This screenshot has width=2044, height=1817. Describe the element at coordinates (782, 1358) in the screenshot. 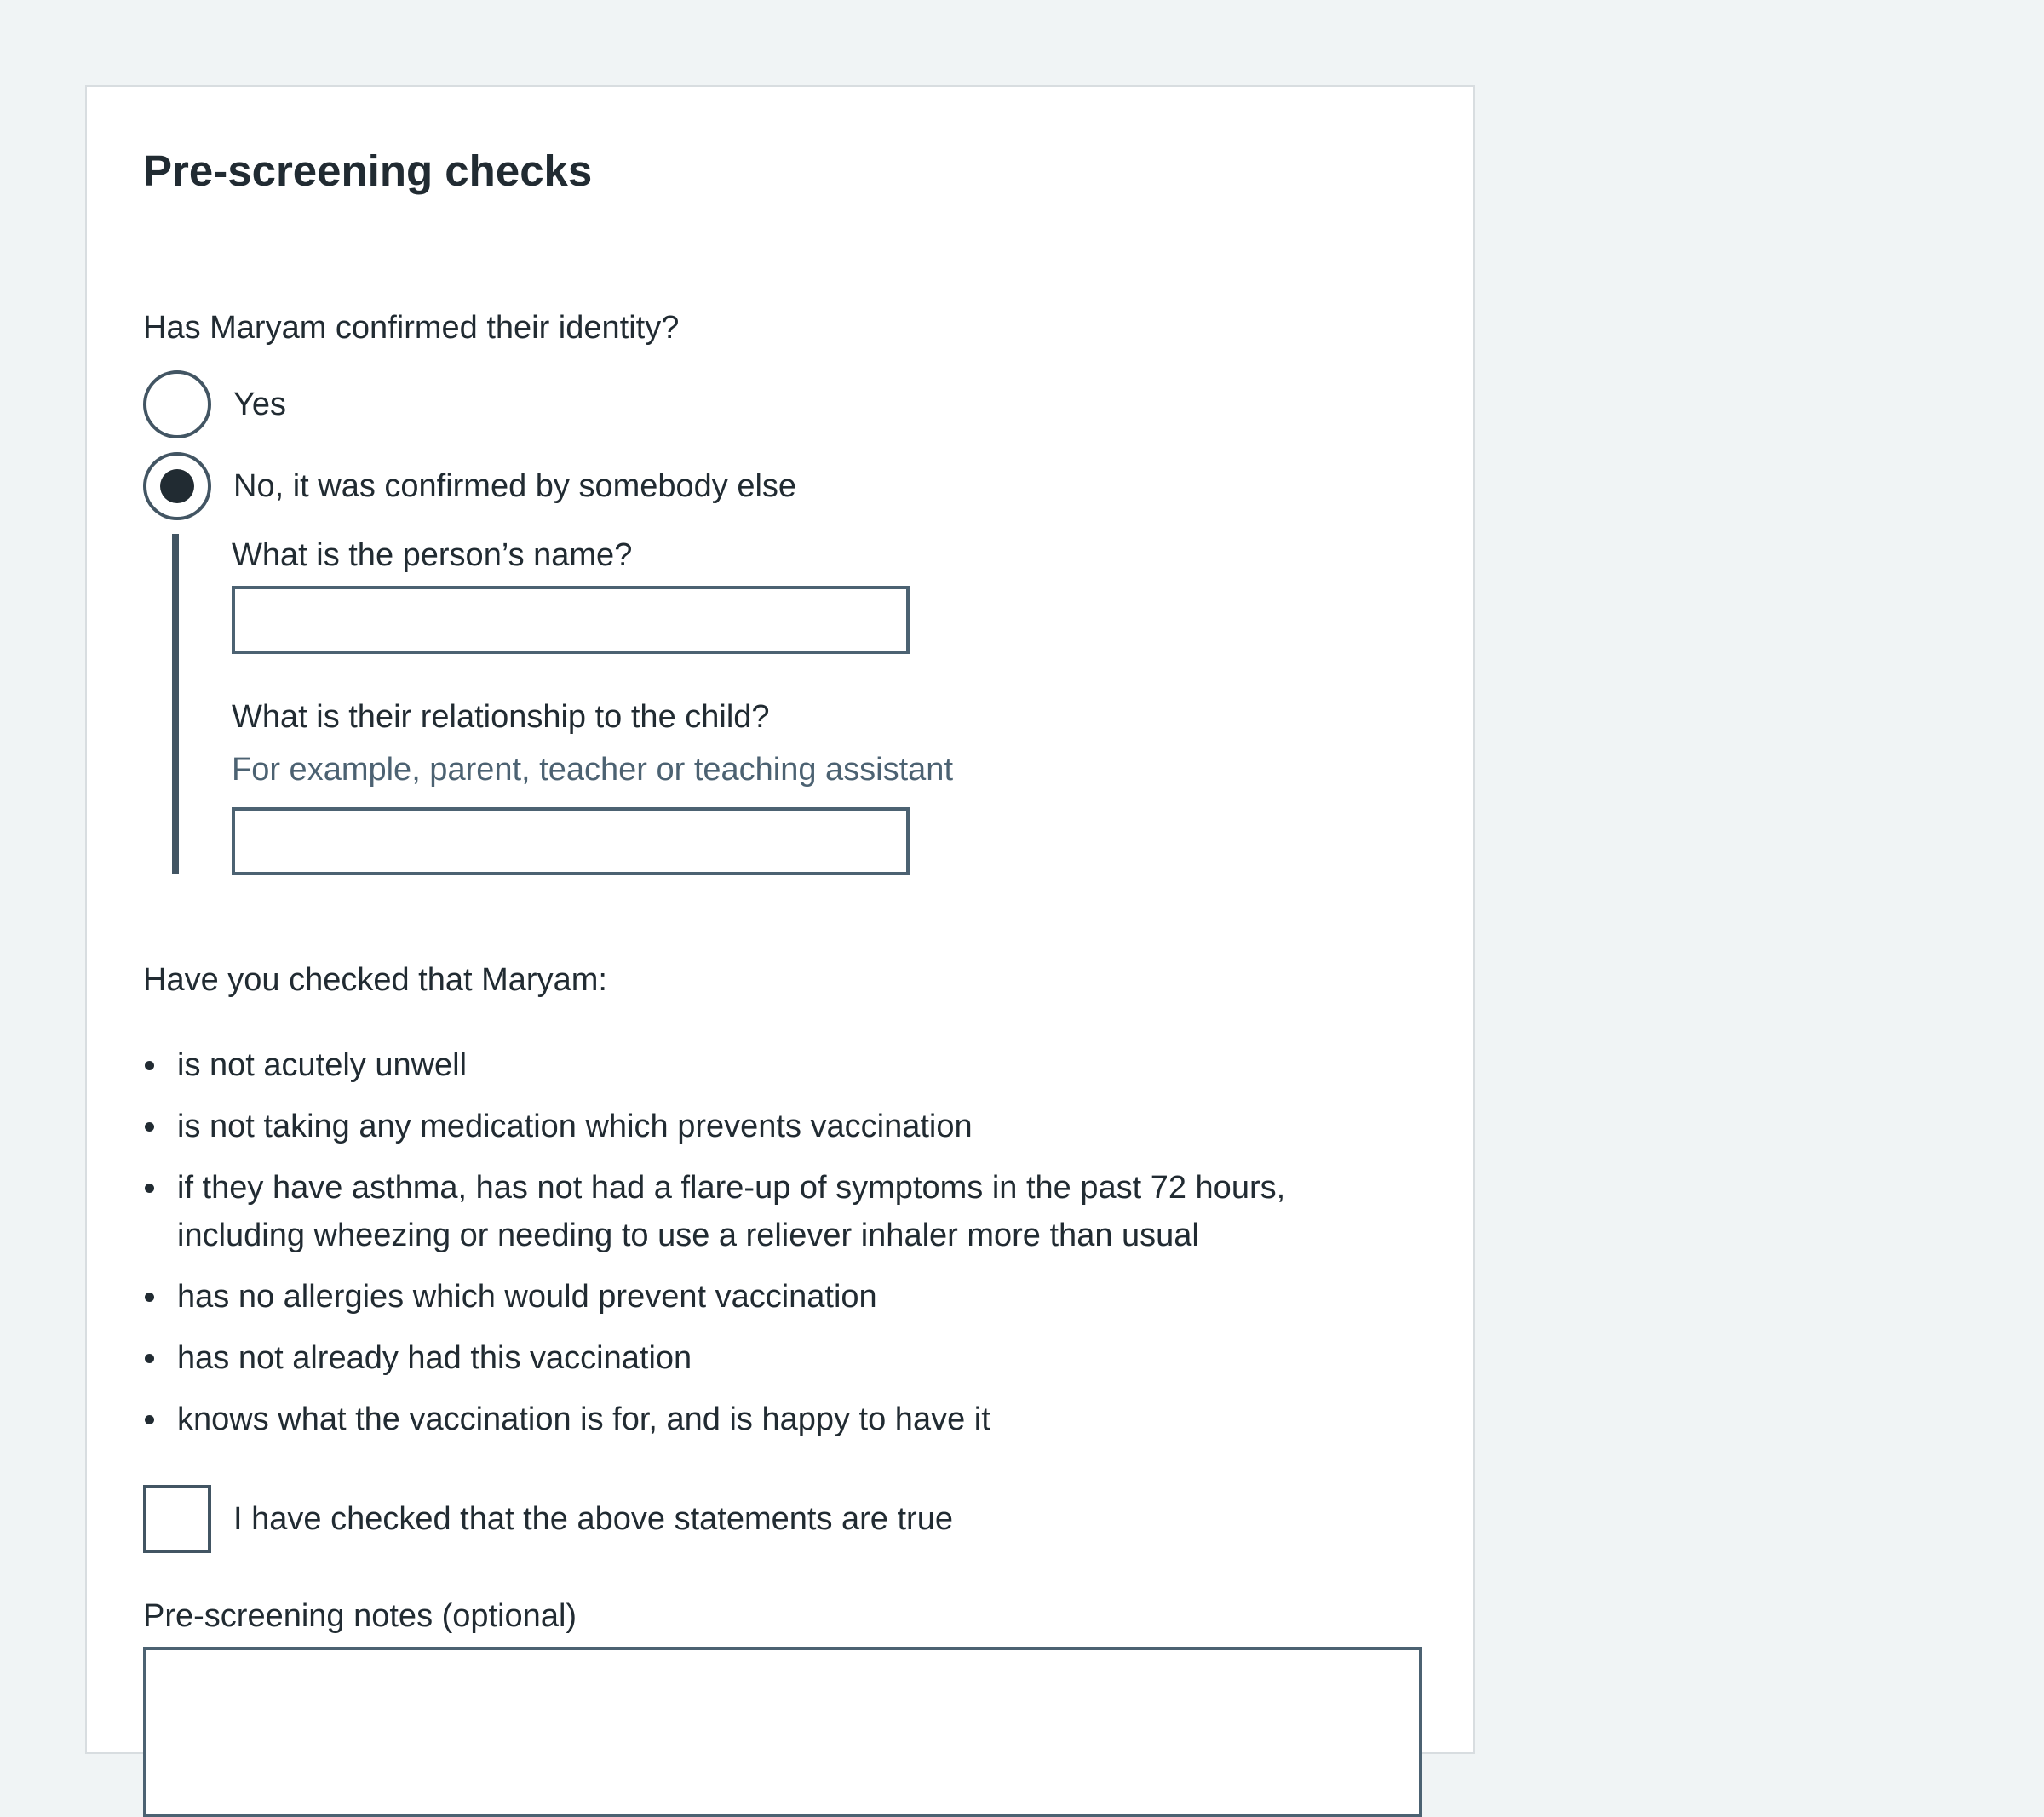

I see `list-item: has not already had this vaccination` at that location.